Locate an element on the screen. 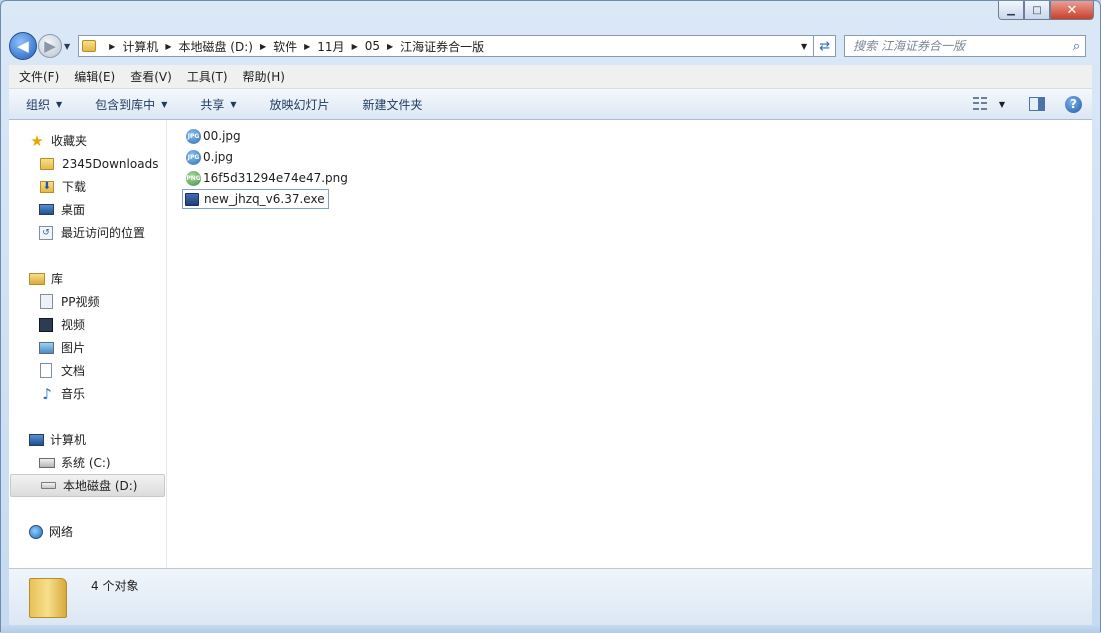  breadcrumb-computer: 计算机 is located at coordinates (140, 46).